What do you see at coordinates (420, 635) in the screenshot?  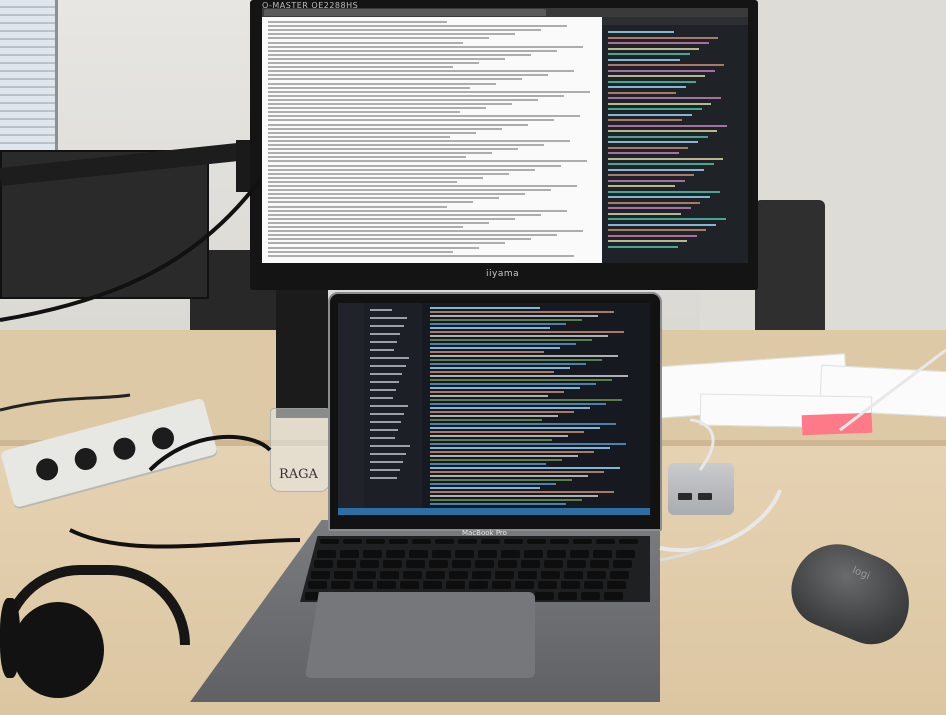 I see `laptop-trackpad` at bounding box center [420, 635].